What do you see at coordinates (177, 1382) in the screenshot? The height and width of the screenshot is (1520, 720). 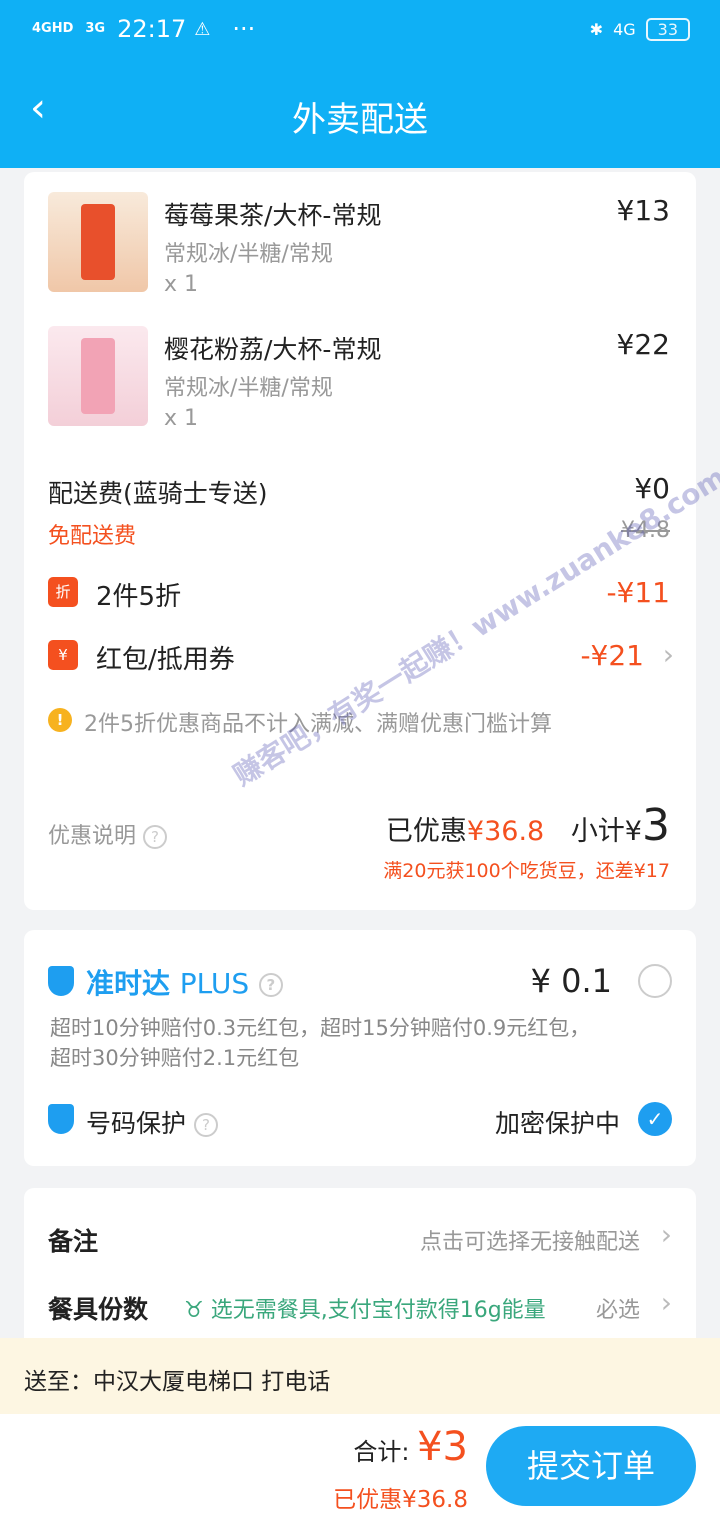 I see `address-text: 送至：中汉大厦电梯口 打电话` at bounding box center [177, 1382].